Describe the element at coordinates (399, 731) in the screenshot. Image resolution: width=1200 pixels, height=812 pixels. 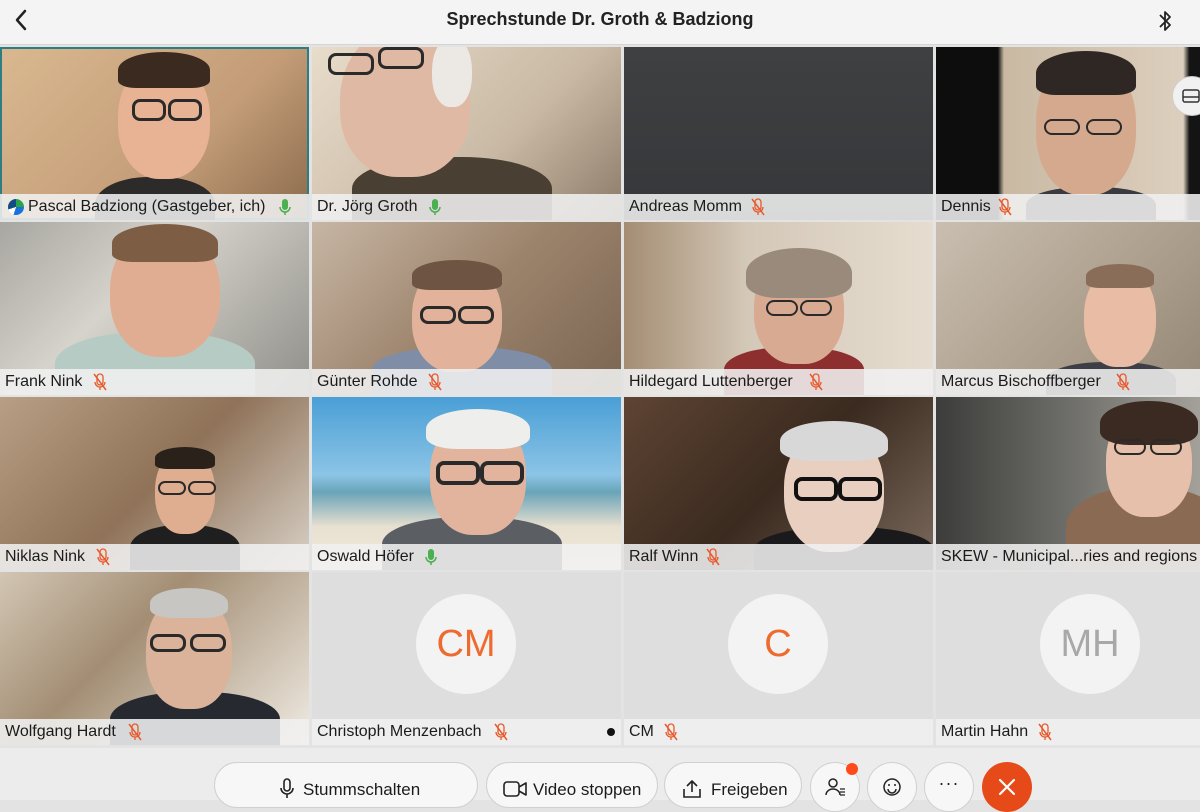
I see `participant-name: Christoph Menzenbach` at that location.